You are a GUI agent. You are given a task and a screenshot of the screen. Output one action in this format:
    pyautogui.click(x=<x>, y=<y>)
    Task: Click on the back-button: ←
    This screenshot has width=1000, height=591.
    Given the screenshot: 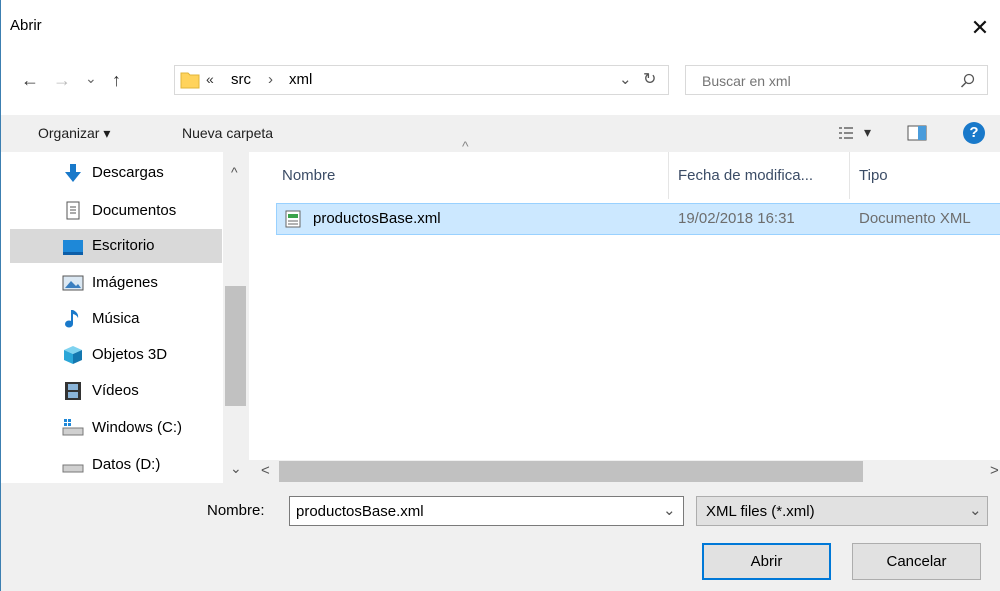 What is the action you would take?
    pyautogui.click(x=30, y=80)
    